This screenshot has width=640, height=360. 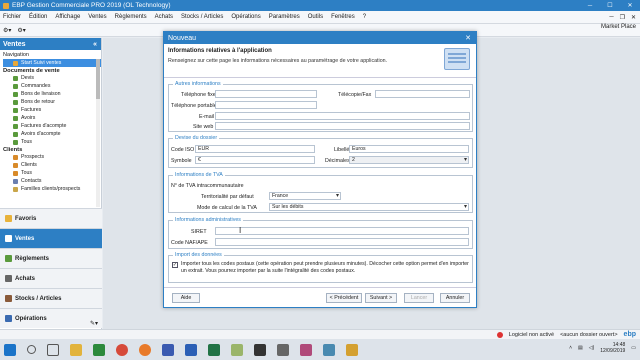 What do you see at coordinates (98, 79) in the screenshot?
I see `scrollbar-thumb` at bounding box center [98, 79].